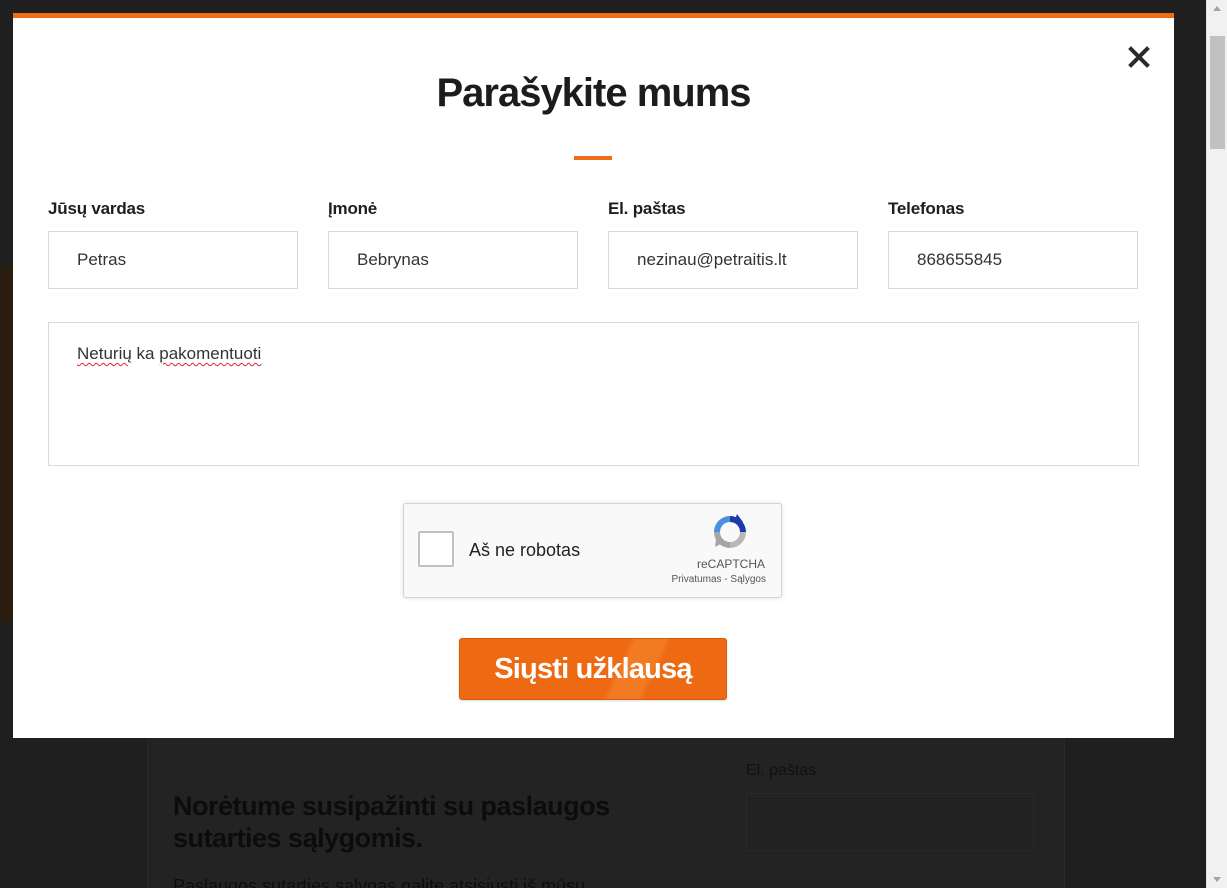  Describe the element at coordinates (697, 579) in the screenshot. I see `recaptcha-privacy-link: Privatumas` at that location.